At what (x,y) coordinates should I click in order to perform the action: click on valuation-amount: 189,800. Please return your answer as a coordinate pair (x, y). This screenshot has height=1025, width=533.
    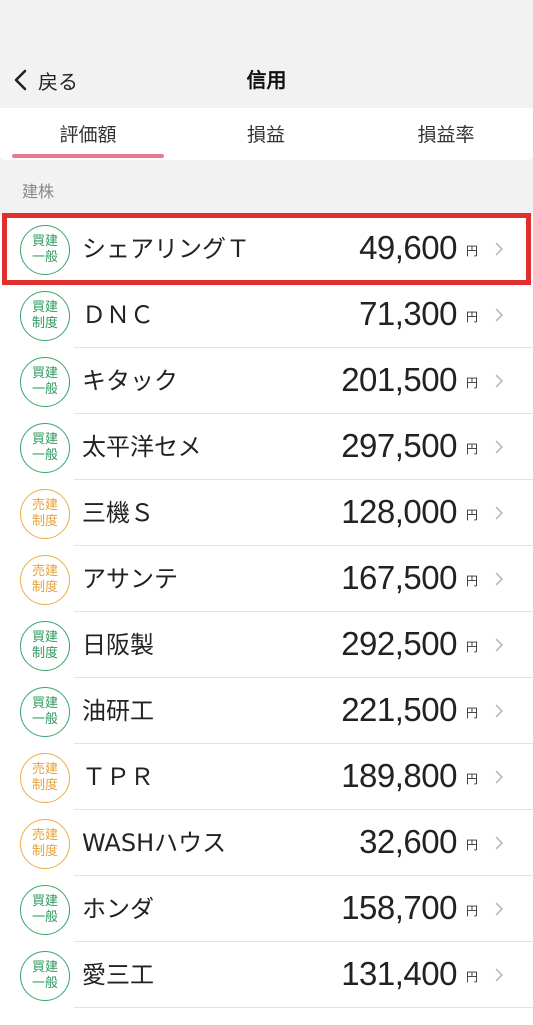
    Looking at the image, I should click on (399, 775).